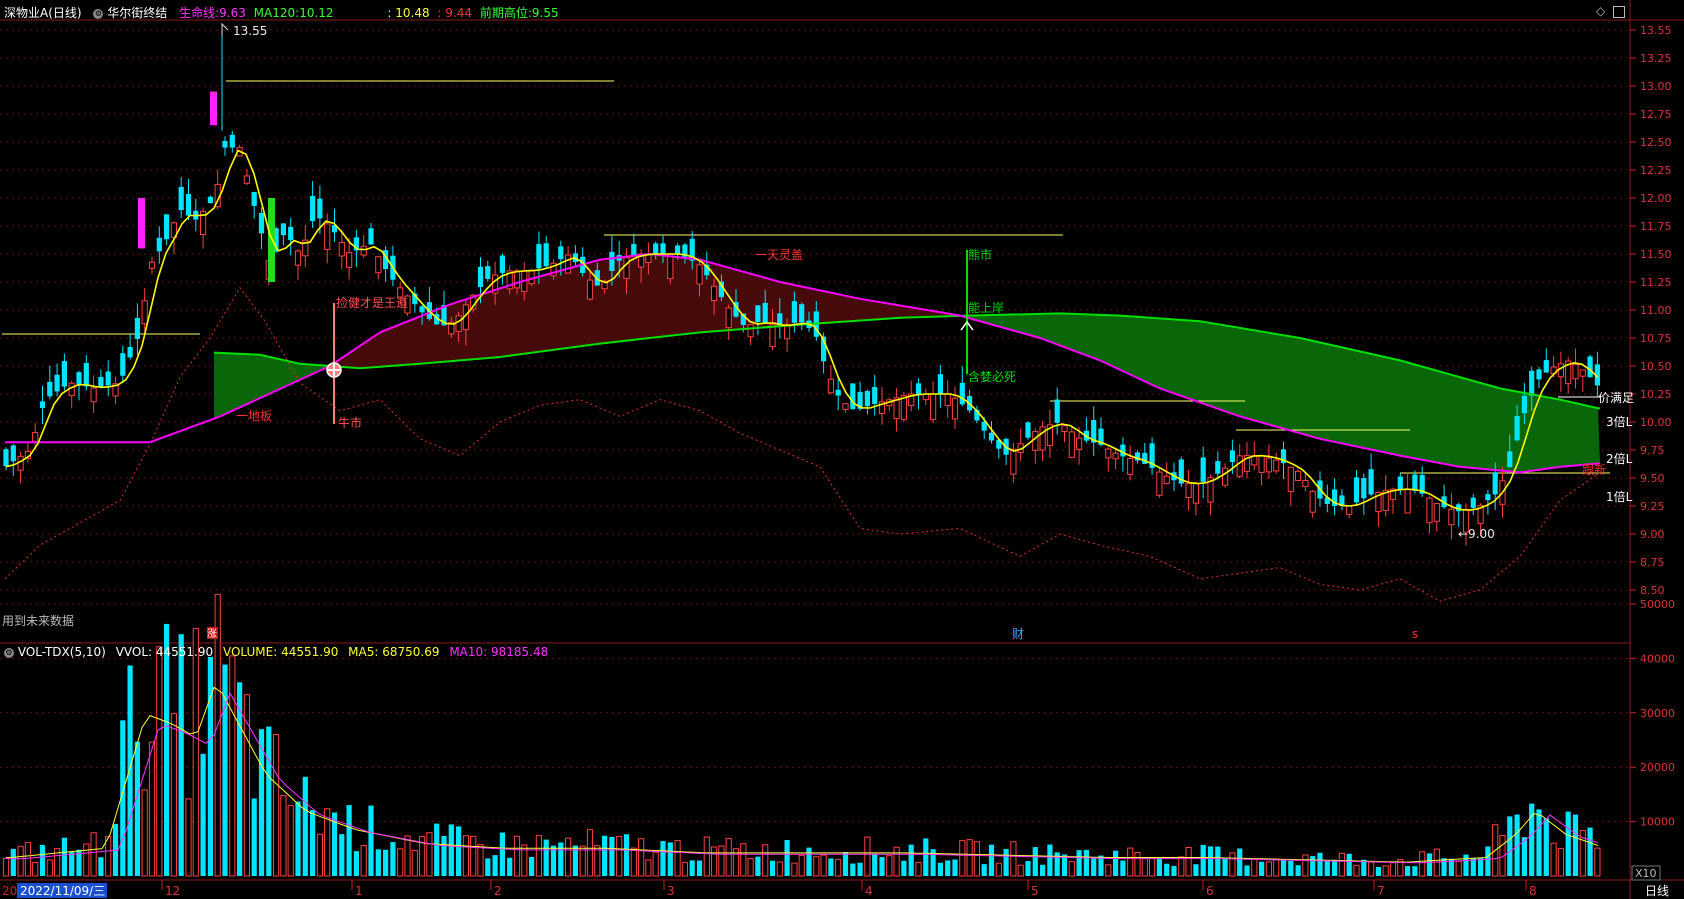 This screenshot has height=899, width=1684. I want to click on price-tick-label: 11.25, so click(1656, 282).